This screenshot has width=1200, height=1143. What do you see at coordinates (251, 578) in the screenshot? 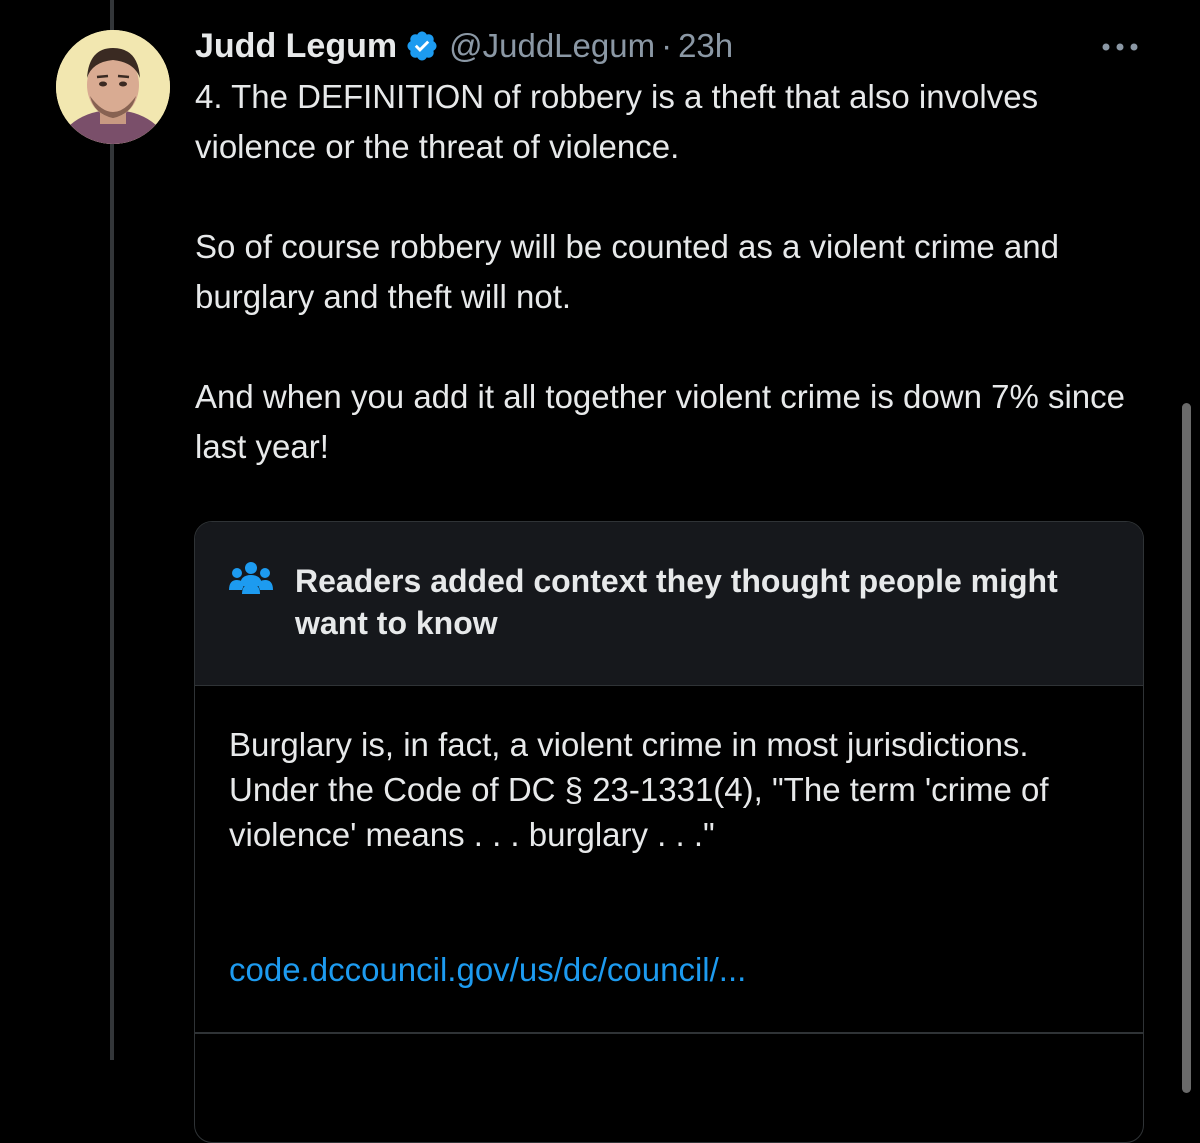
I see `people-group-icon` at bounding box center [251, 578].